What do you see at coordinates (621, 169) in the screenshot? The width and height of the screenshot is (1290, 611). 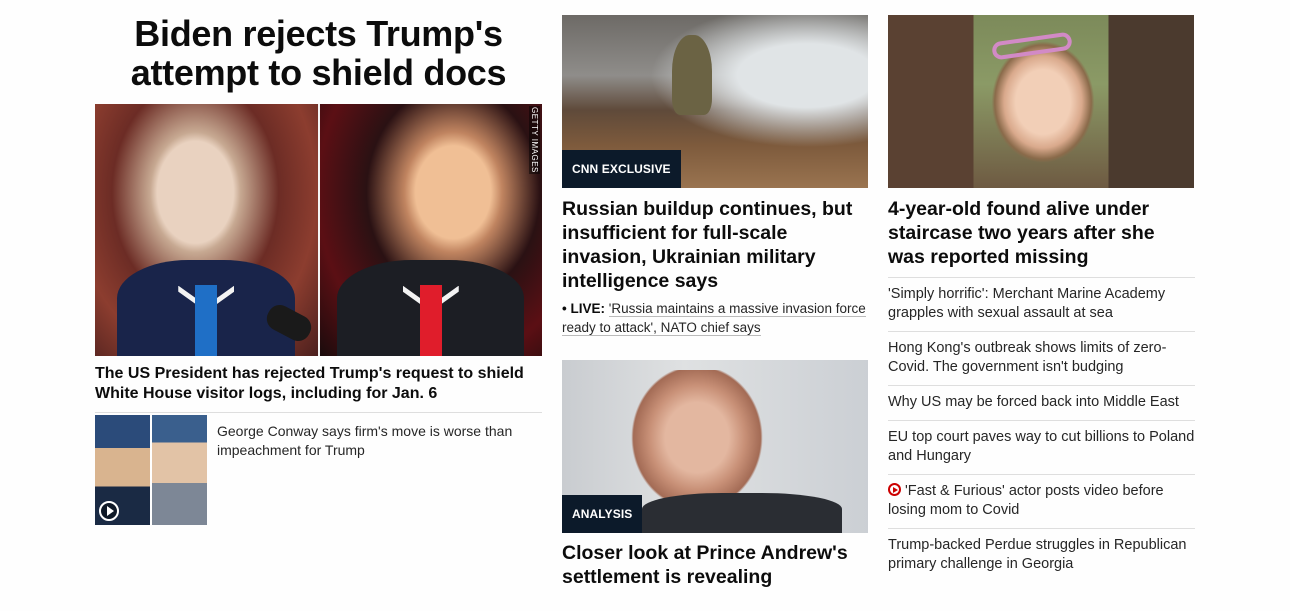 I see `exclusive-tag: CNN EXCLUSIVE` at bounding box center [621, 169].